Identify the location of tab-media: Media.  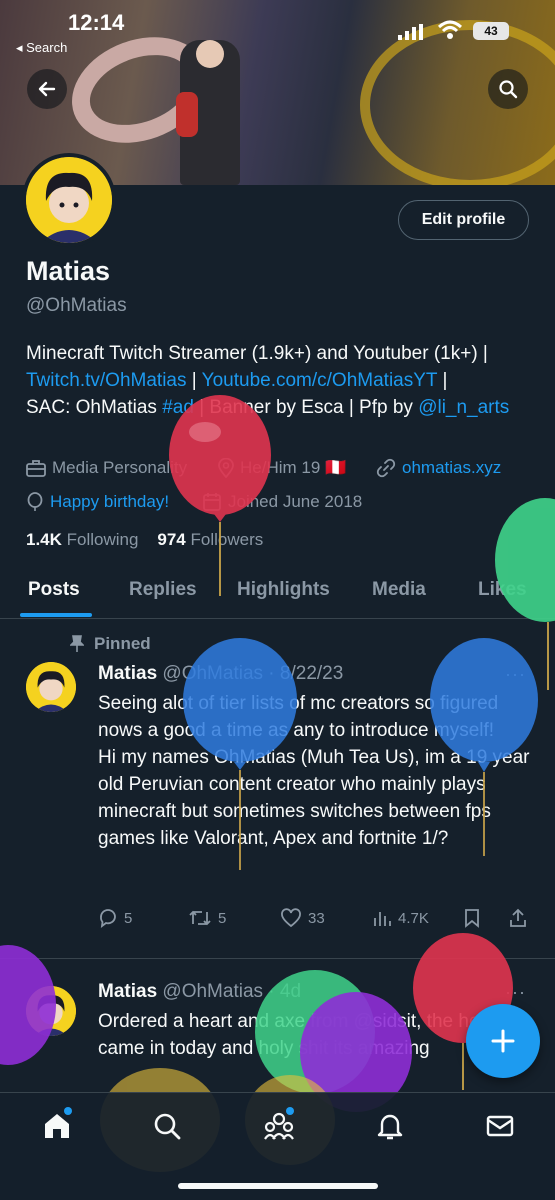
(399, 590).